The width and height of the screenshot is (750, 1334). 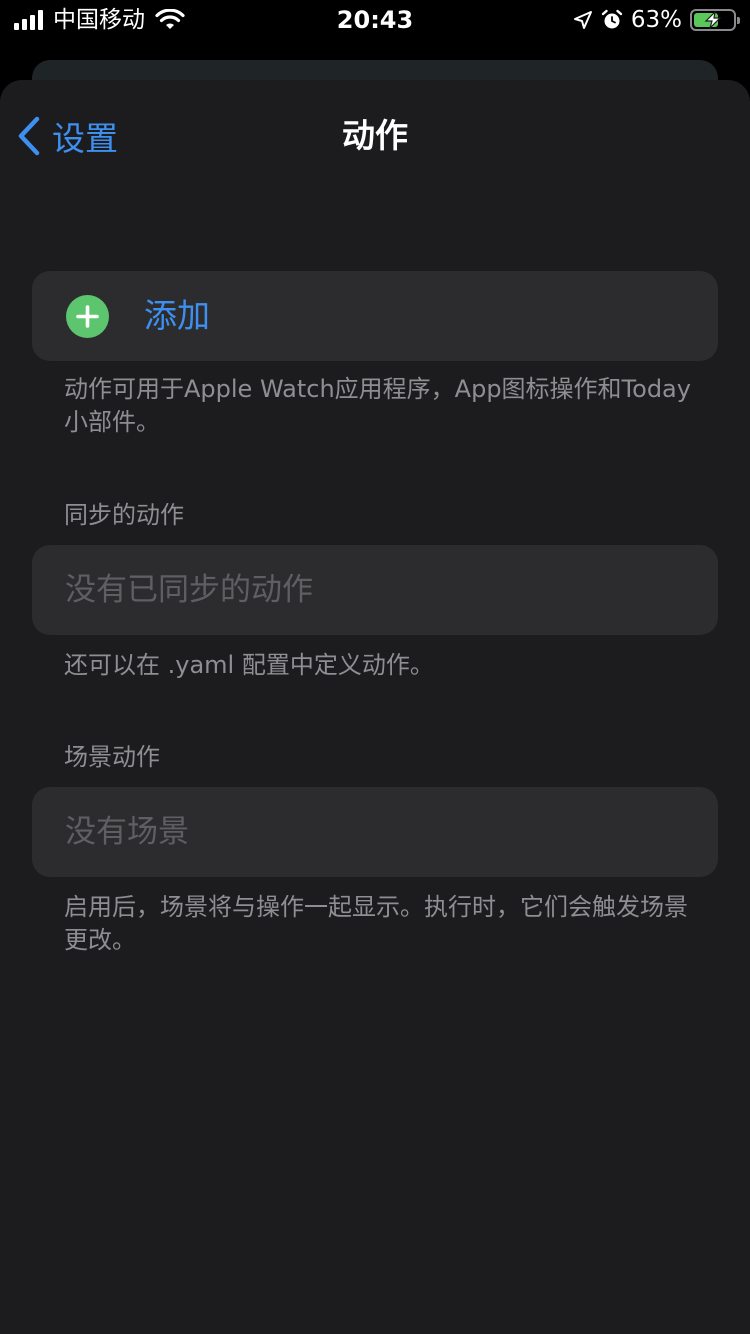 What do you see at coordinates (375, 20) in the screenshot?
I see `status-bar: 中国移动 20:43 63%` at bounding box center [375, 20].